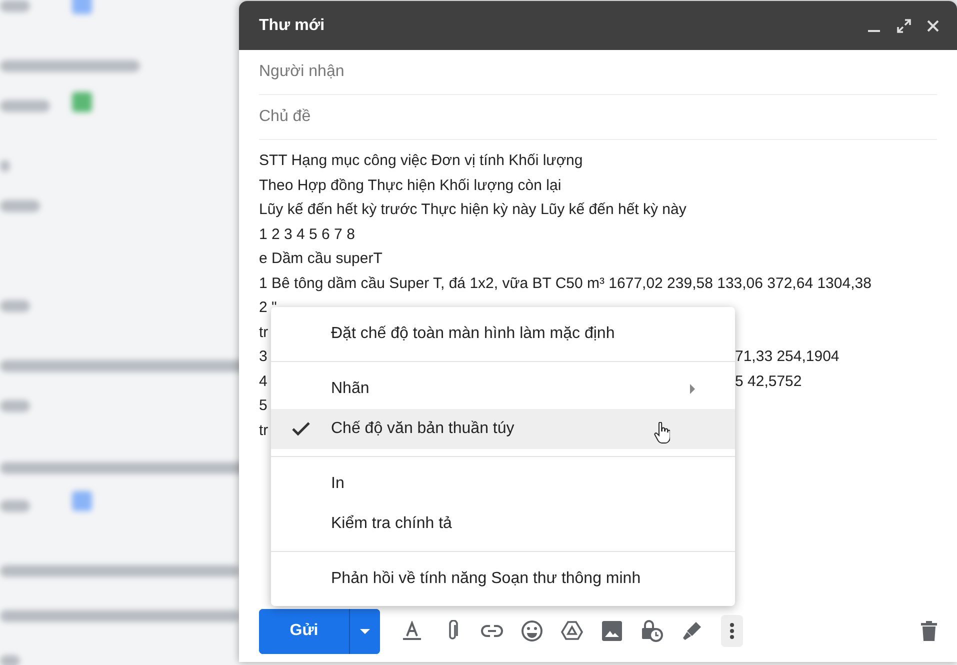  I want to click on menu-item: Phản hồi về tính năng Soạn thư thông minh, so click(503, 579).